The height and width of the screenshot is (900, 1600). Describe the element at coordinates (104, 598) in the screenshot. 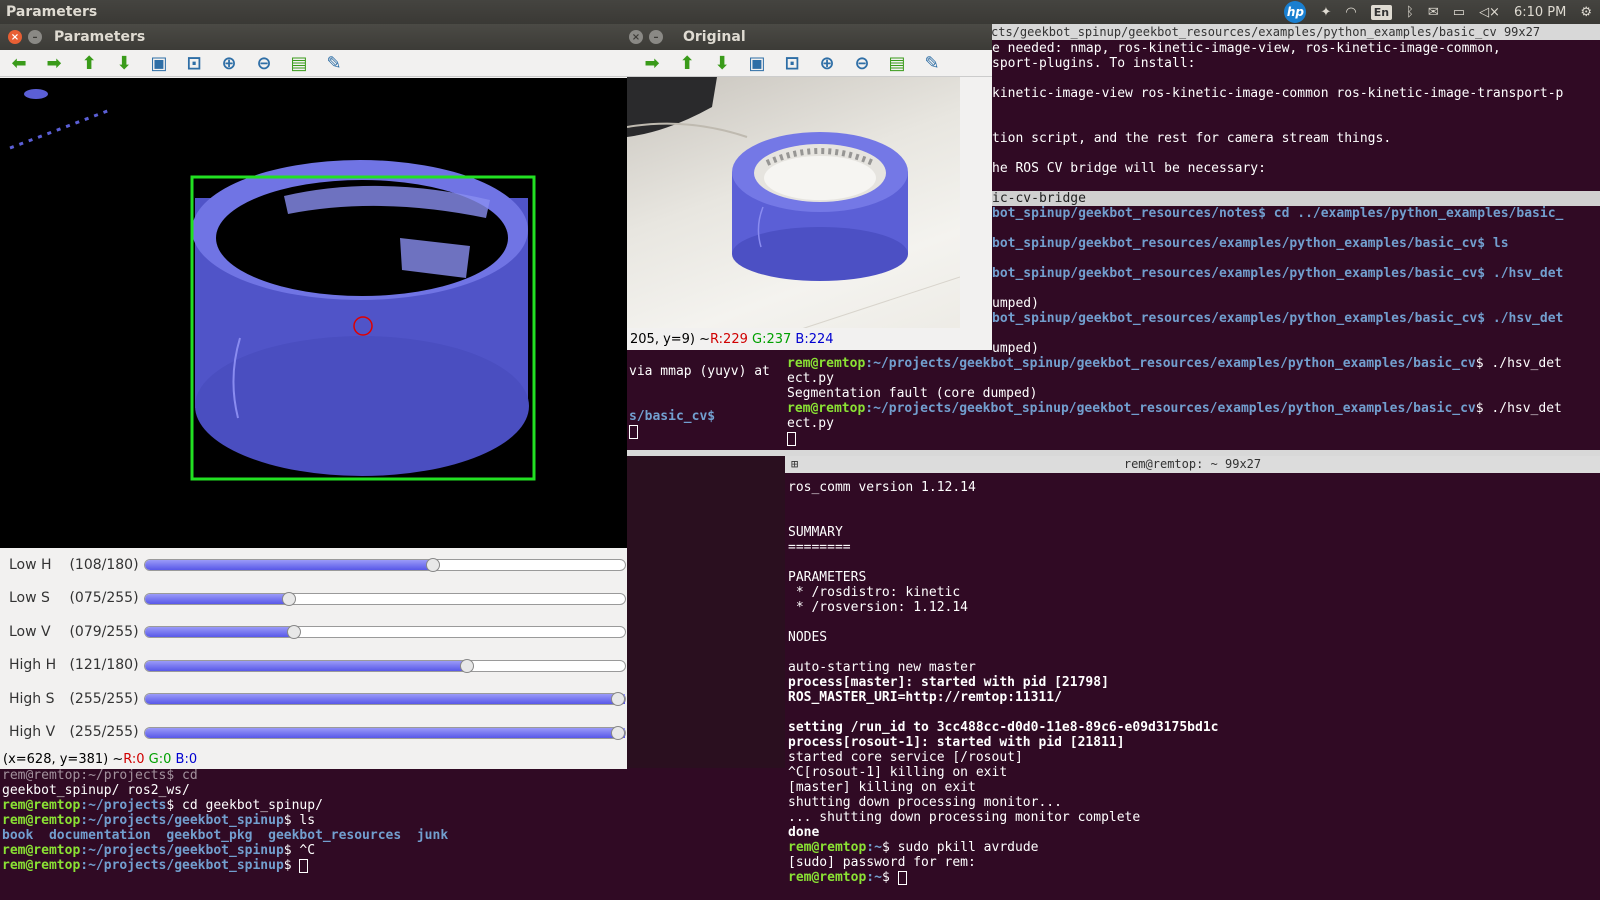

I see `slider-value: (075/255)` at that location.